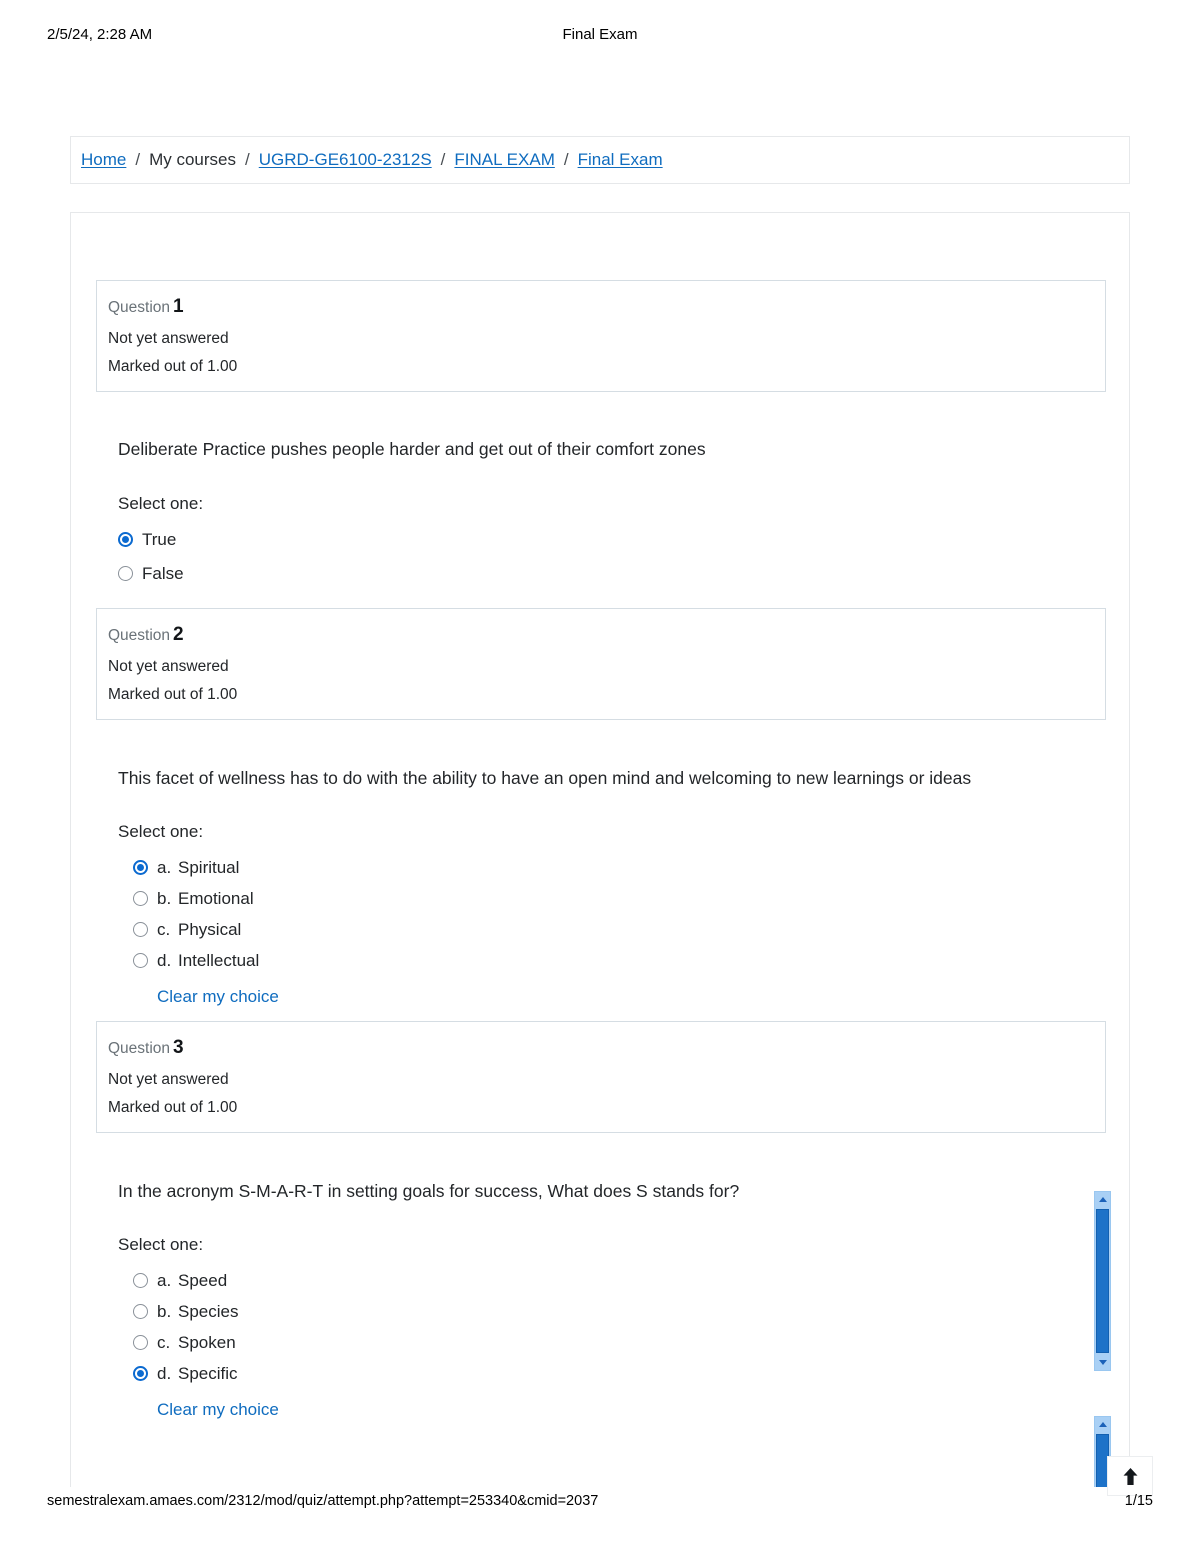 This screenshot has width=1200, height=1553. I want to click on answer-label: Emotional, so click(216, 898).